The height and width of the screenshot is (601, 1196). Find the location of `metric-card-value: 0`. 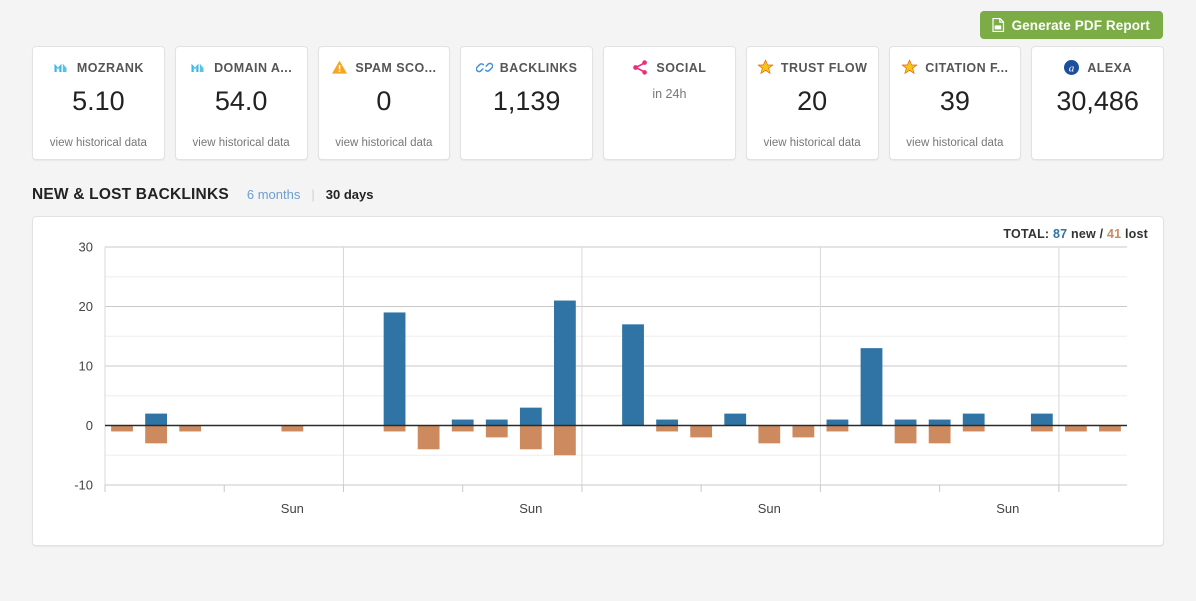

metric-card-value: 0 is located at coordinates (384, 101).